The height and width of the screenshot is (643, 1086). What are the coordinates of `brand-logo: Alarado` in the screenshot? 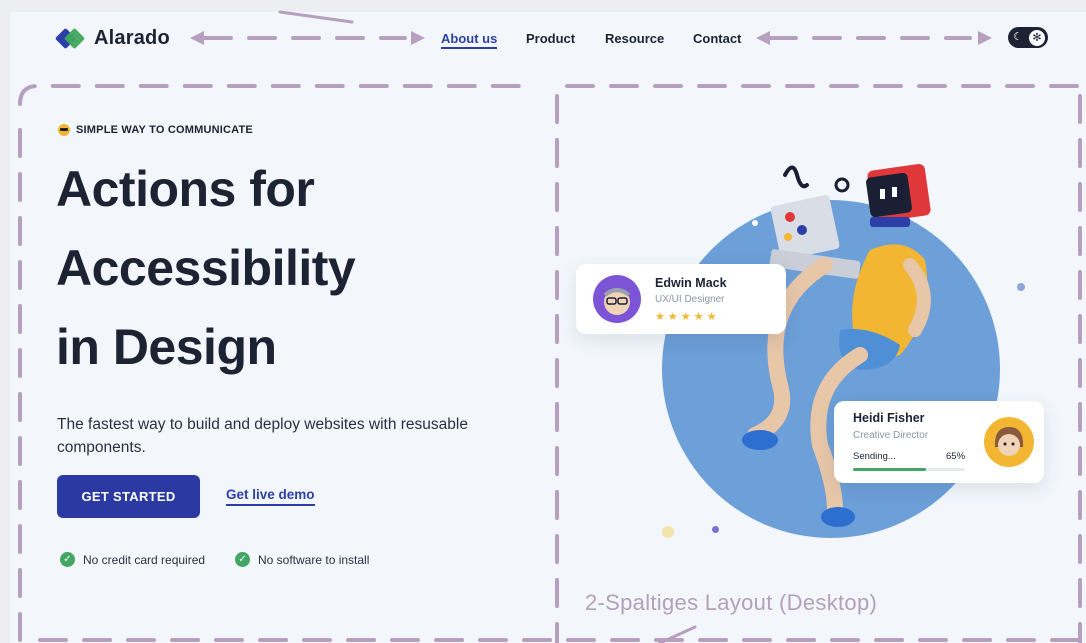 It's located at (112, 38).